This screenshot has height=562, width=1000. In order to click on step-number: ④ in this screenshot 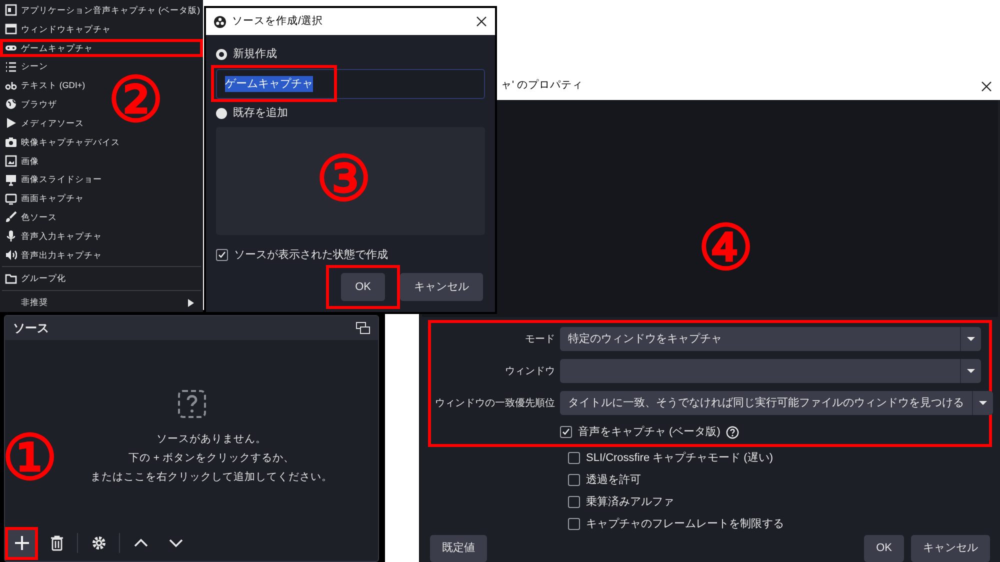, I will do `click(726, 249)`.